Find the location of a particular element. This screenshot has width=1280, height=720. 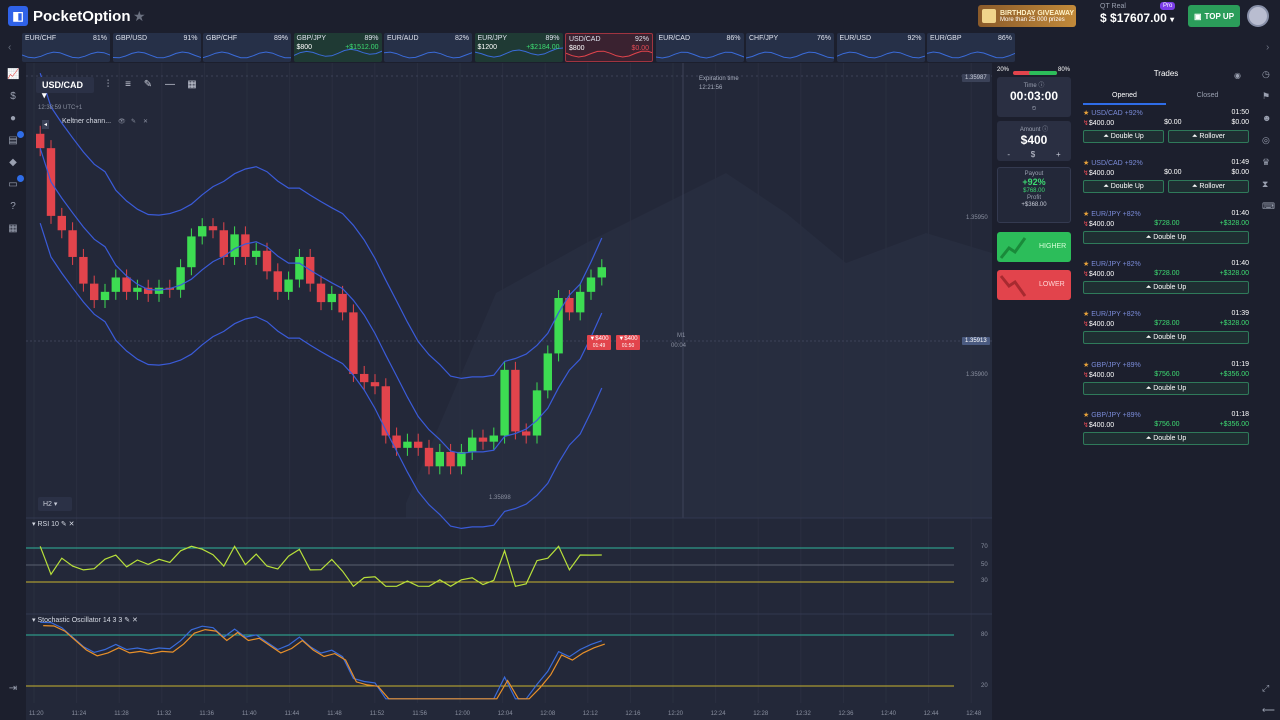

line-tool-icon: — is located at coordinates (170, 85).